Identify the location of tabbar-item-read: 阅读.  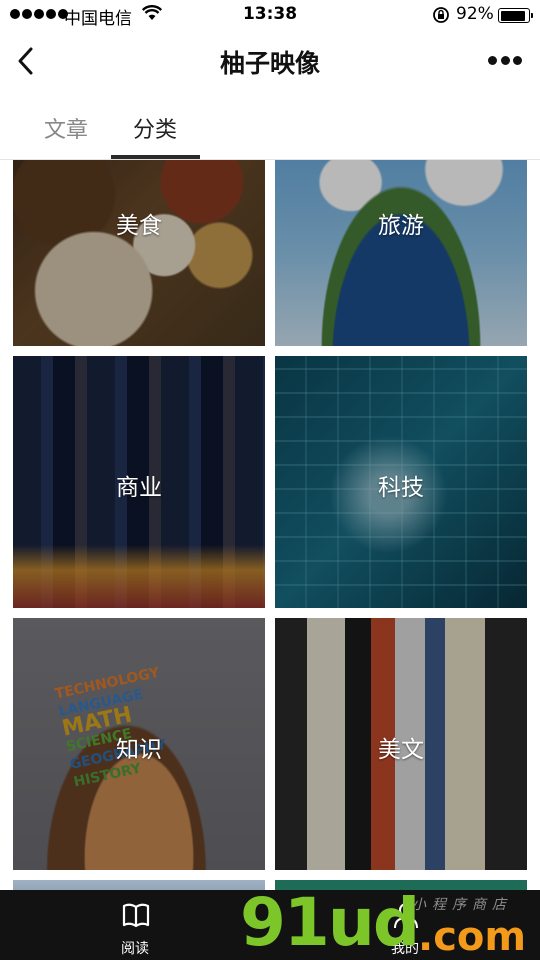
(135, 925).